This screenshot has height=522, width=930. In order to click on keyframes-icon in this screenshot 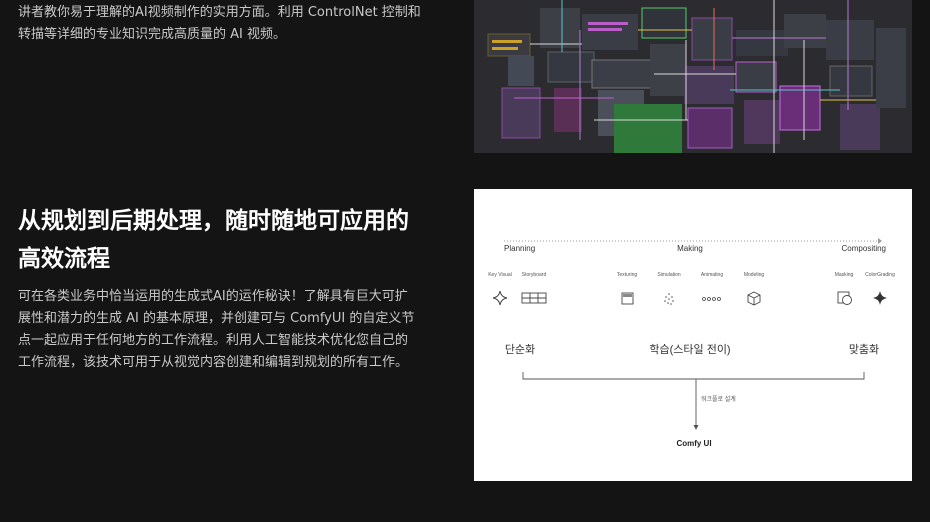, I will do `click(711, 299)`.